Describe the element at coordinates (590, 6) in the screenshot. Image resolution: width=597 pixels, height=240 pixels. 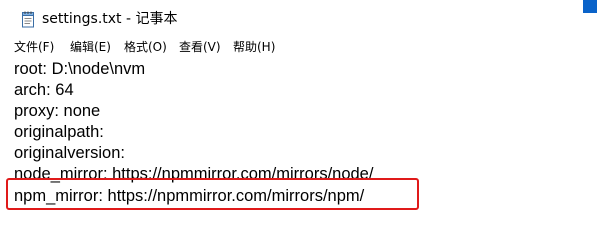
I see `window-control-button` at that location.